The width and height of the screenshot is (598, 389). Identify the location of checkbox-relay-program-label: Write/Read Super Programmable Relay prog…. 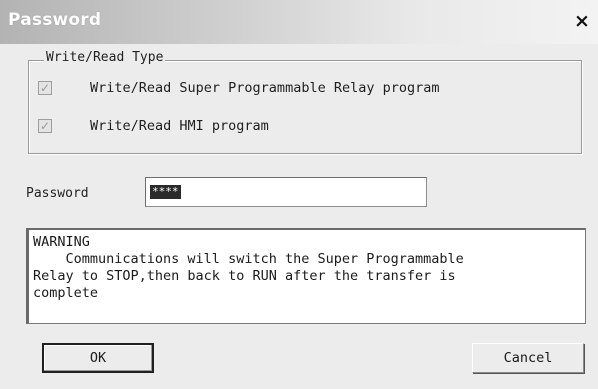
(265, 88).